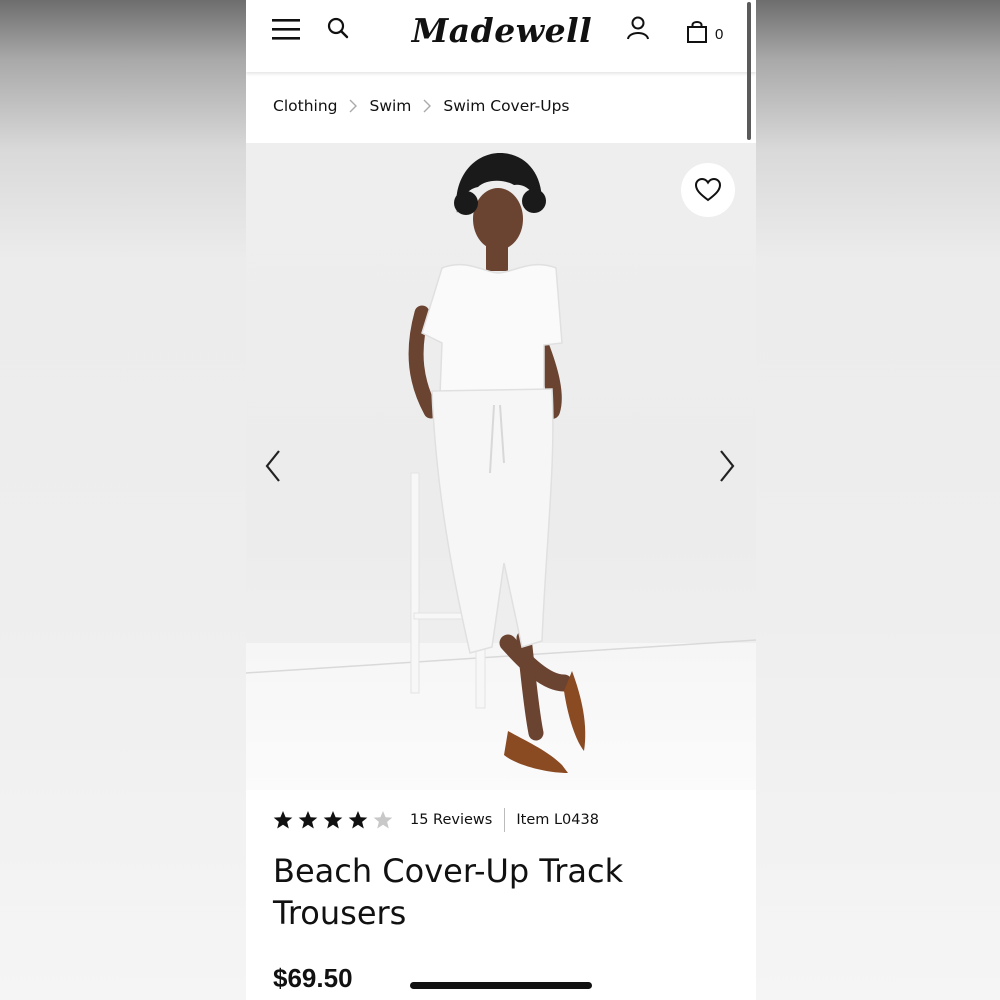  I want to click on home-indicator, so click(501, 985).